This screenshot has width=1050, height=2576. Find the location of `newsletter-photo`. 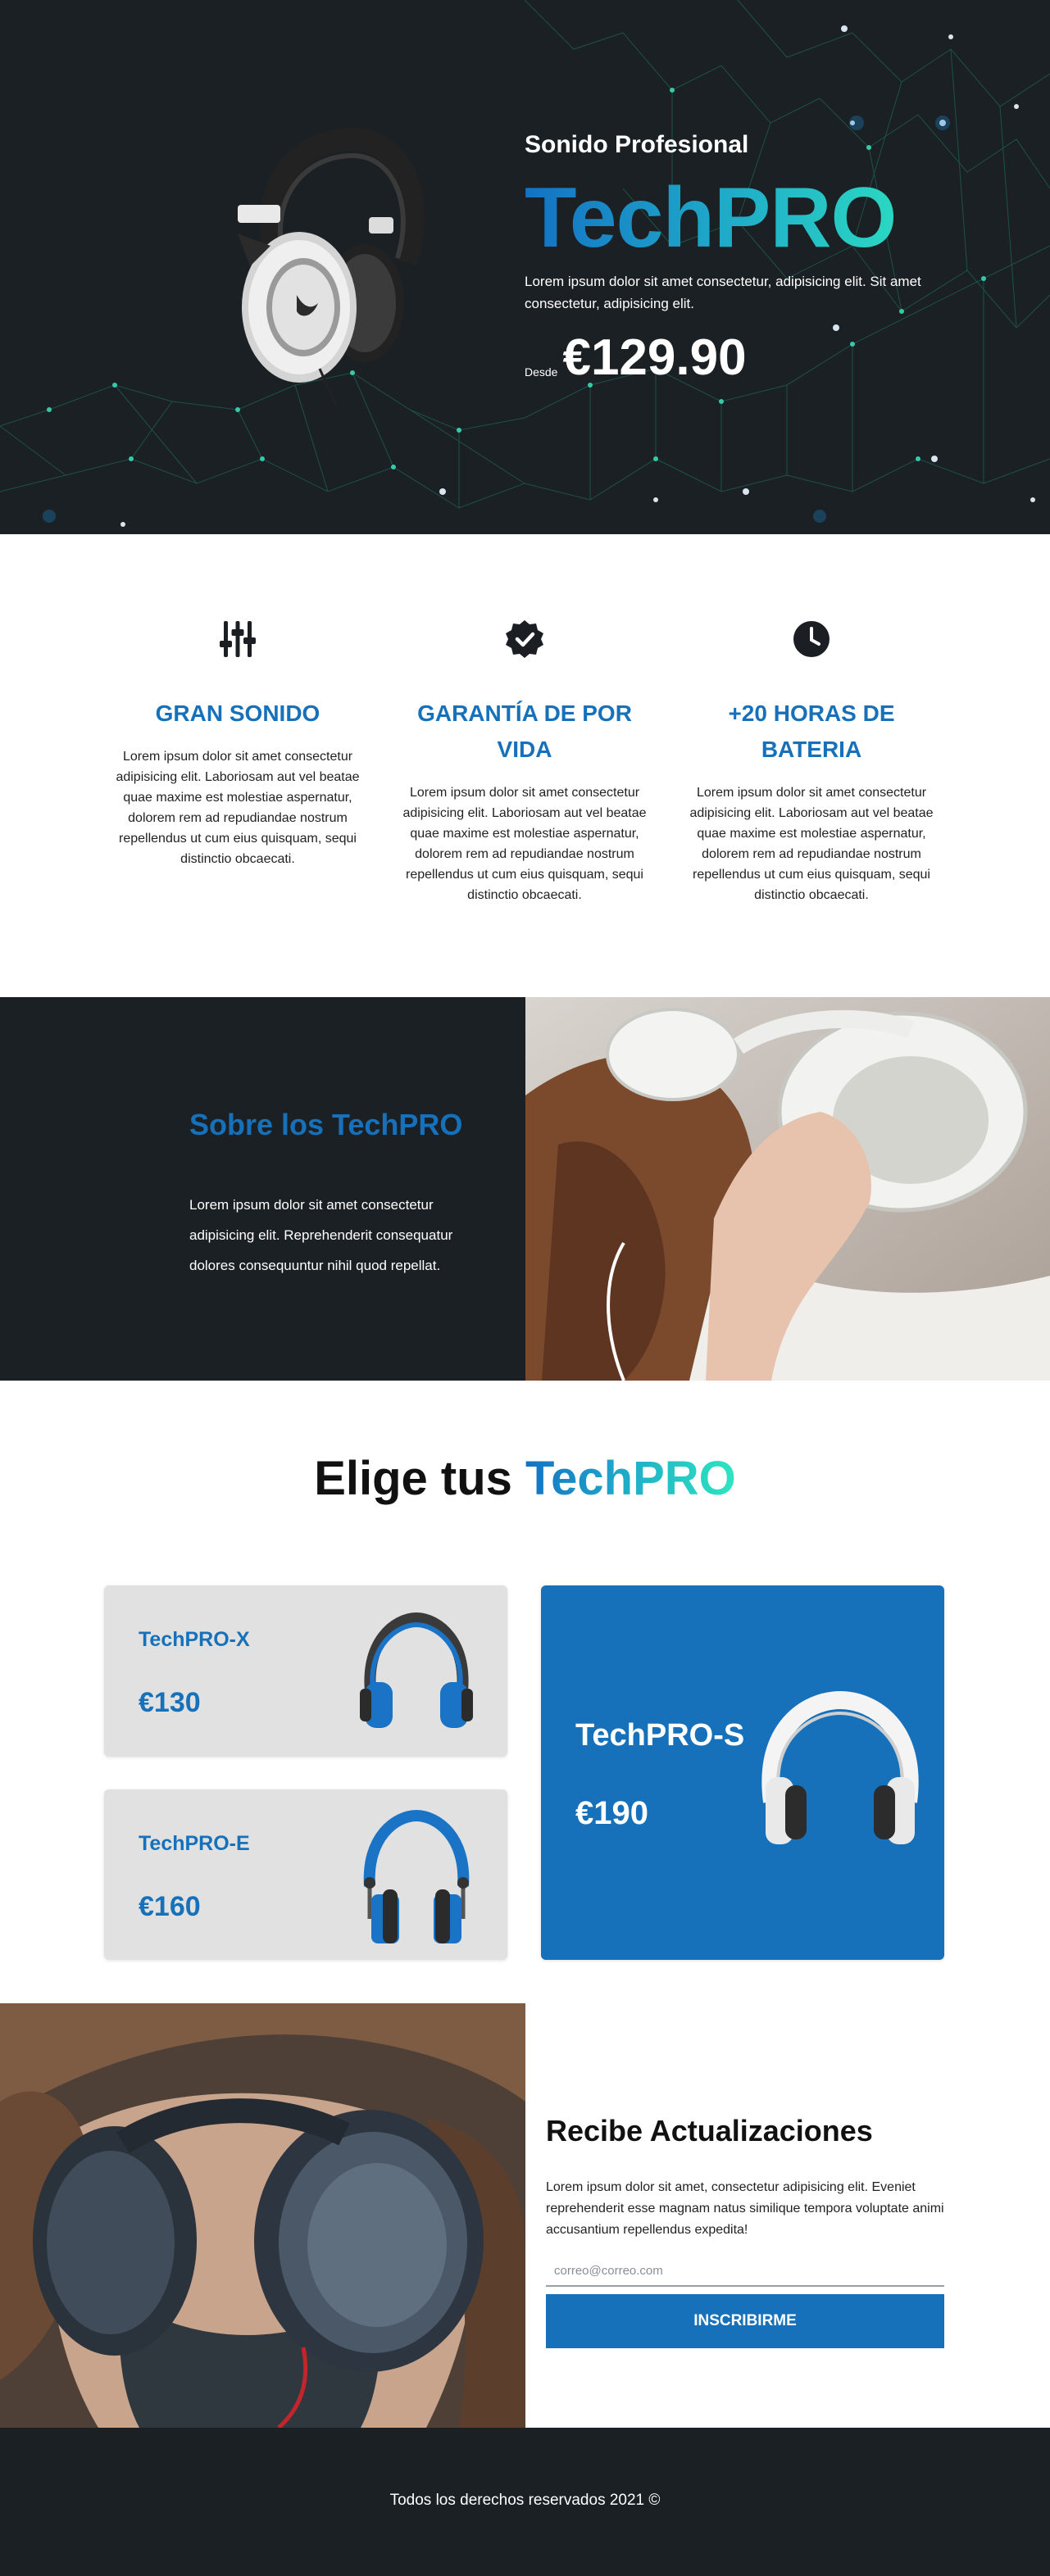

newsletter-photo is located at coordinates (262, 2215).